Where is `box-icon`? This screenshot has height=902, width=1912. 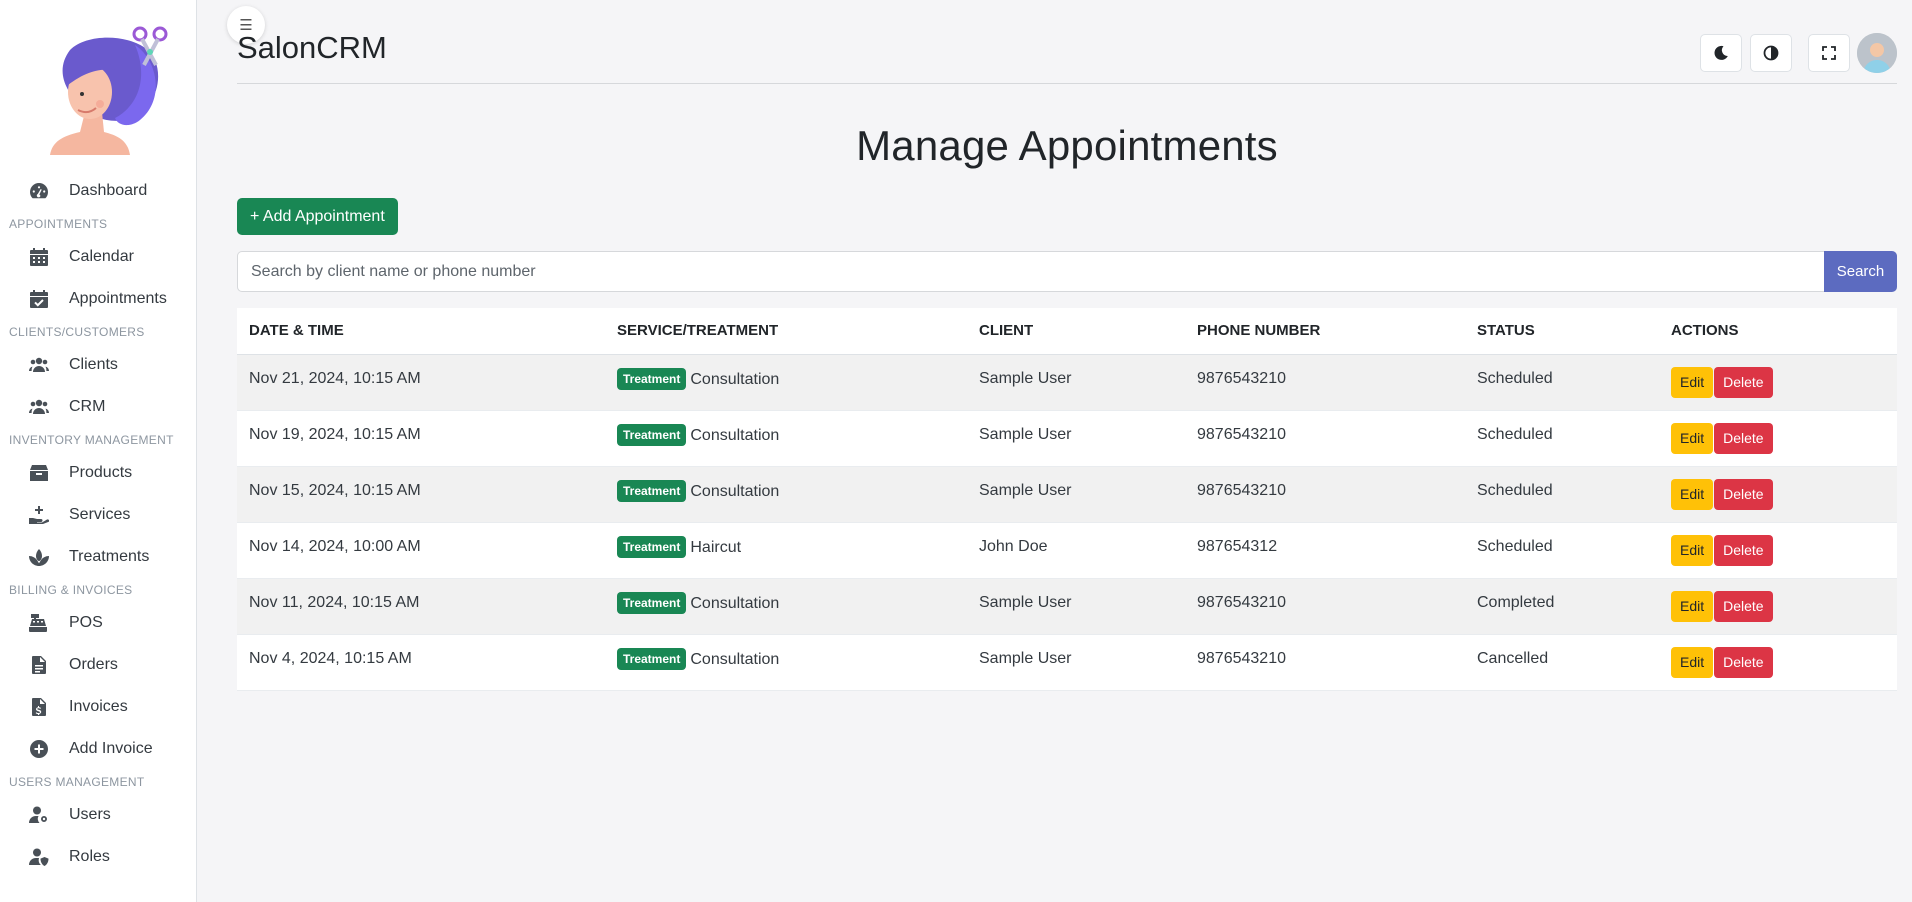 box-icon is located at coordinates (39, 473).